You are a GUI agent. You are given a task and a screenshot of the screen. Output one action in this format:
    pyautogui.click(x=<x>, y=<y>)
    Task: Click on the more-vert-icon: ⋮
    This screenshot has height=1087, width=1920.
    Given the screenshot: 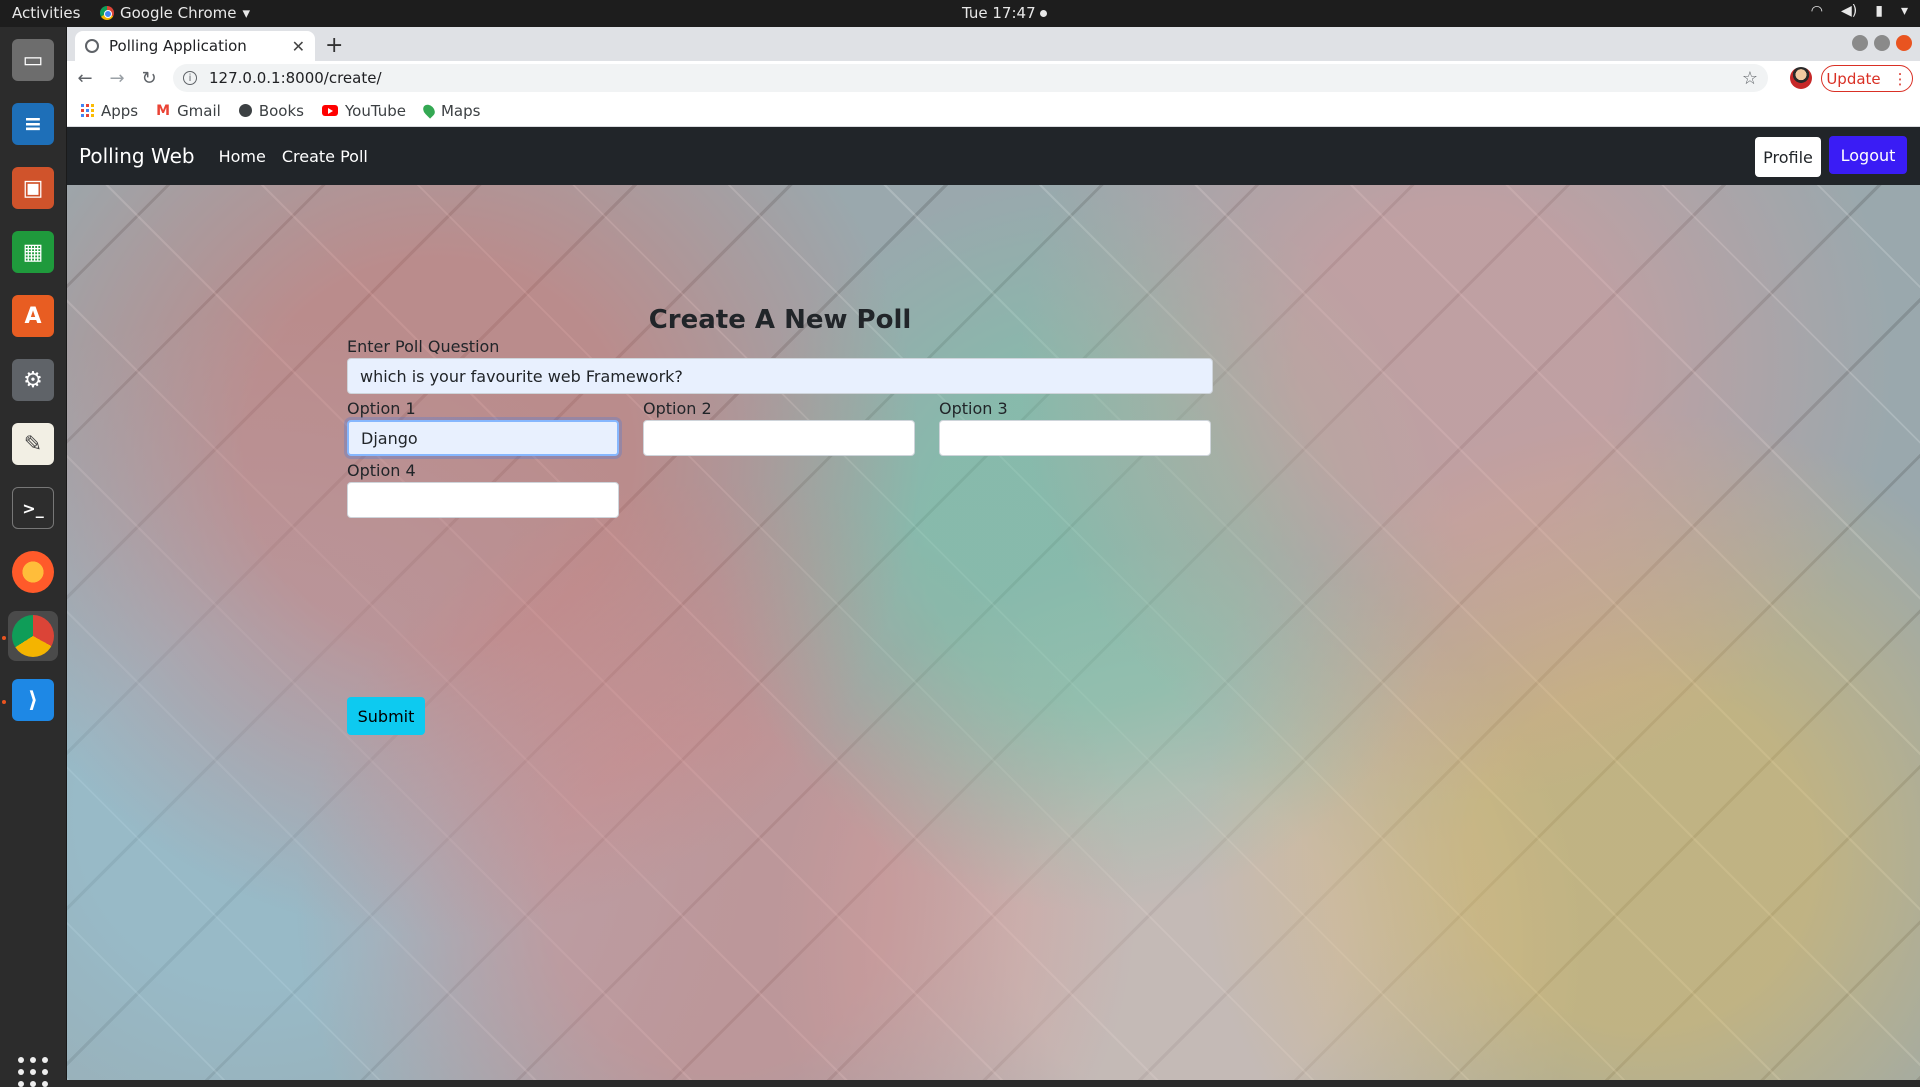 What is the action you would take?
    pyautogui.click(x=1900, y=78)
    